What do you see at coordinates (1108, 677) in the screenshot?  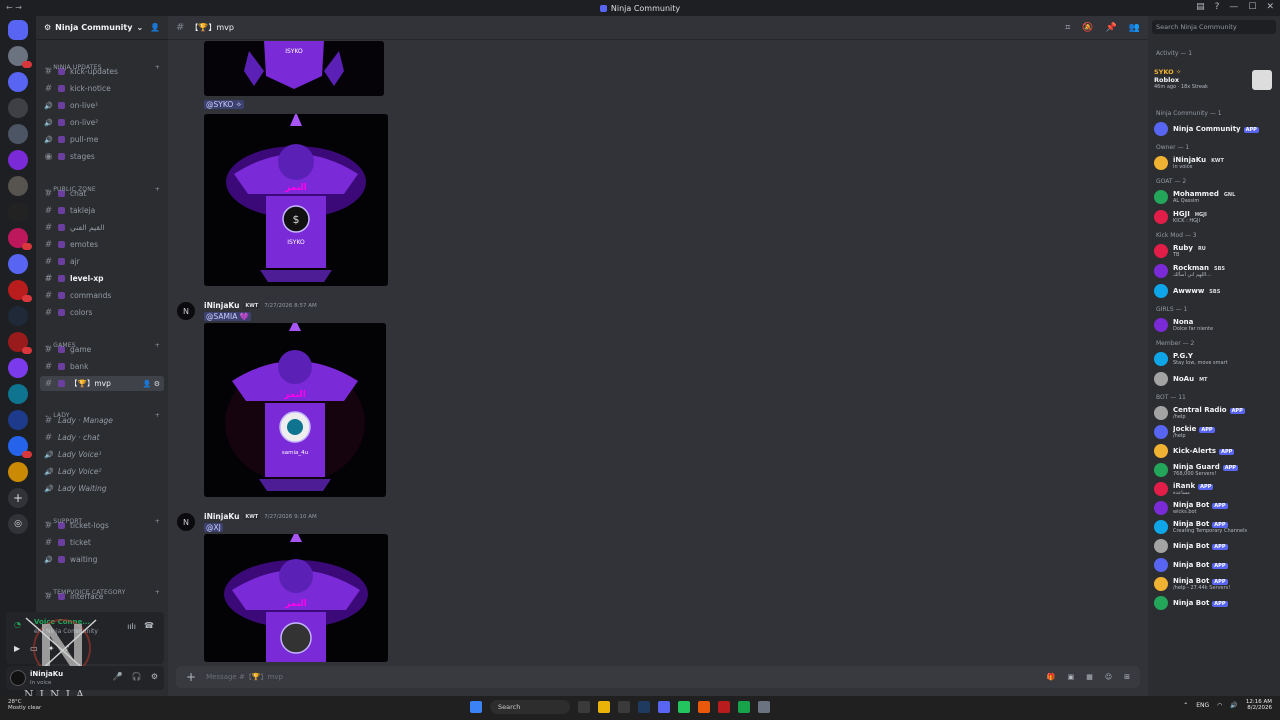 I see `emoji-icon: ☺` at bounding box center [1108, 677].